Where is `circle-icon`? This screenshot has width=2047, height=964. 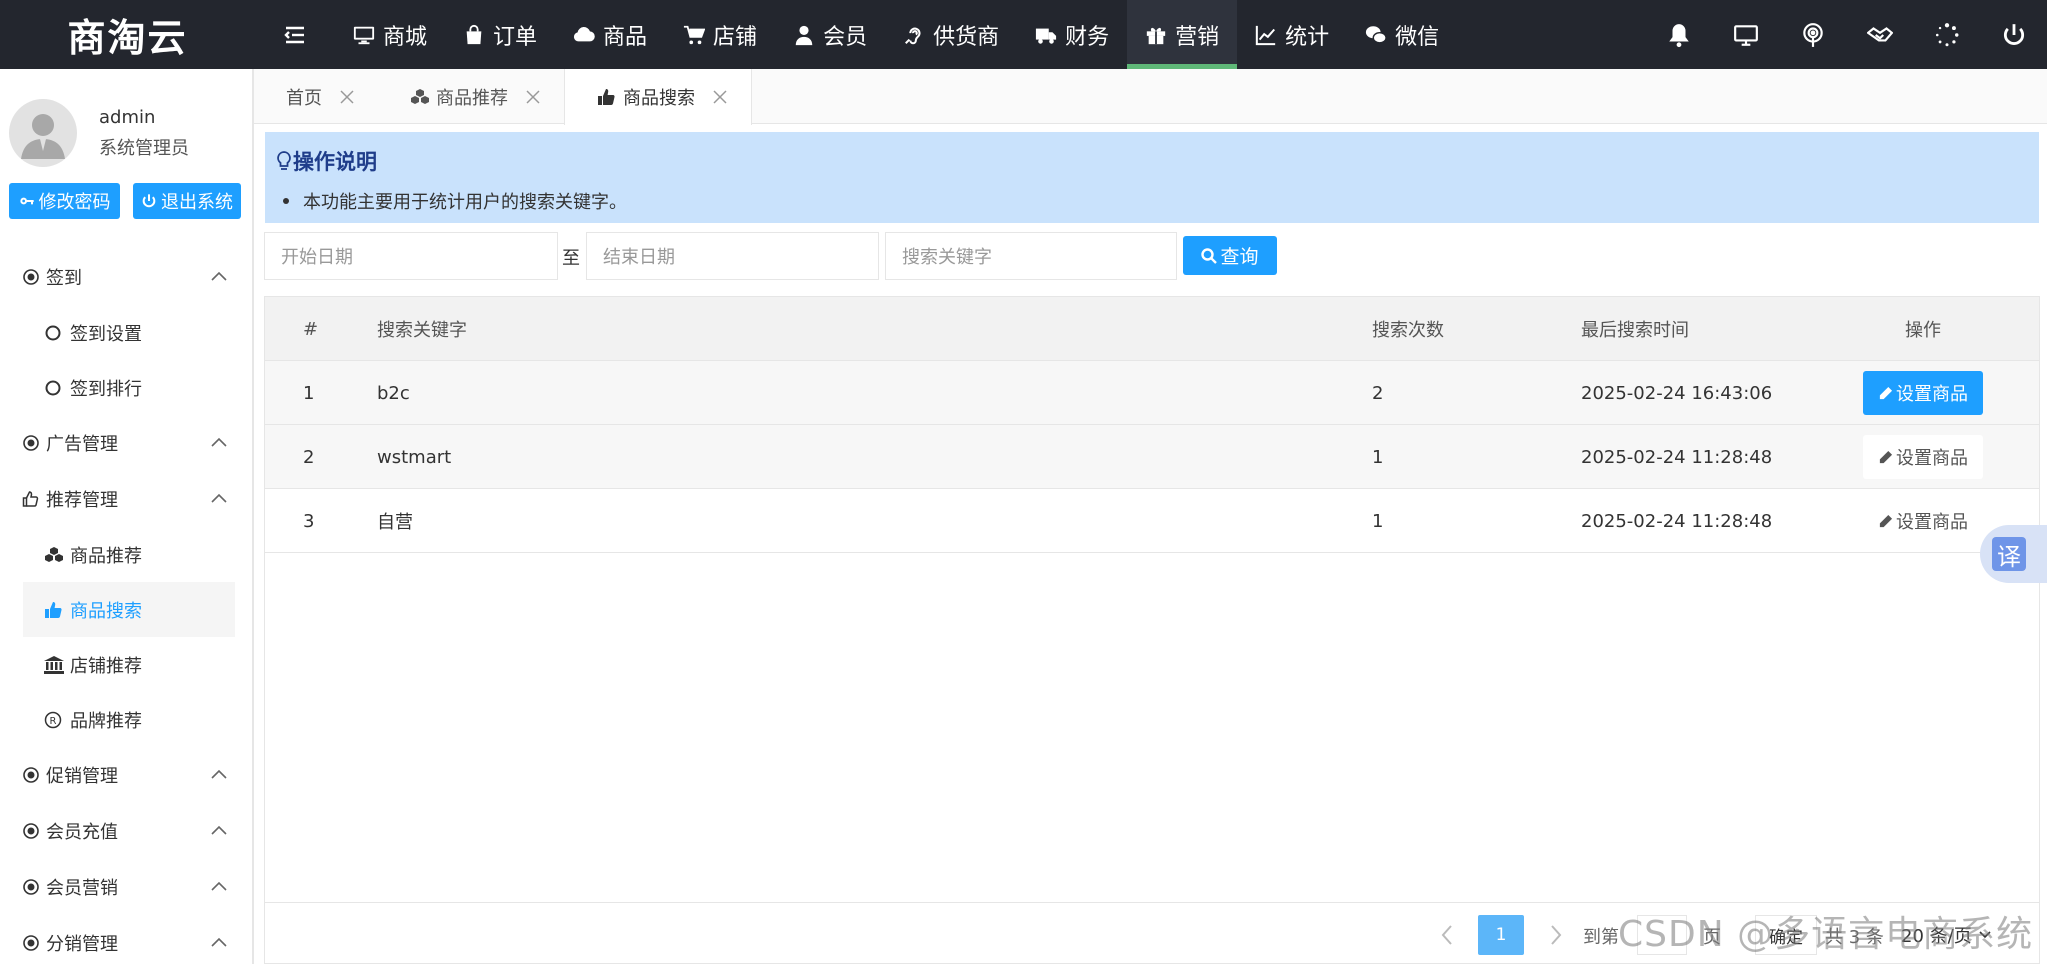 circle-icon is located at coordinates (54, 333).